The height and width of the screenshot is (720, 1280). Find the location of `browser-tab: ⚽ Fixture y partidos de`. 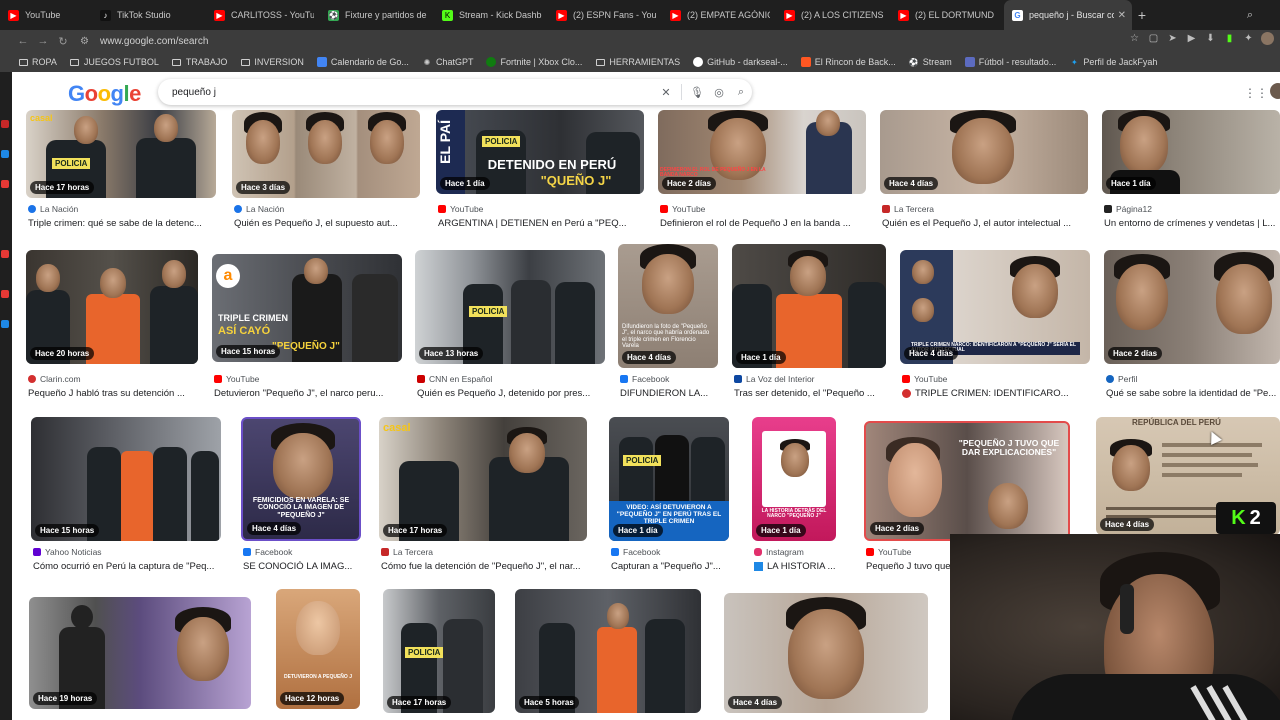

browser-tab: ⚽ Fixture y partidos de is located at coordinates (377, 15).